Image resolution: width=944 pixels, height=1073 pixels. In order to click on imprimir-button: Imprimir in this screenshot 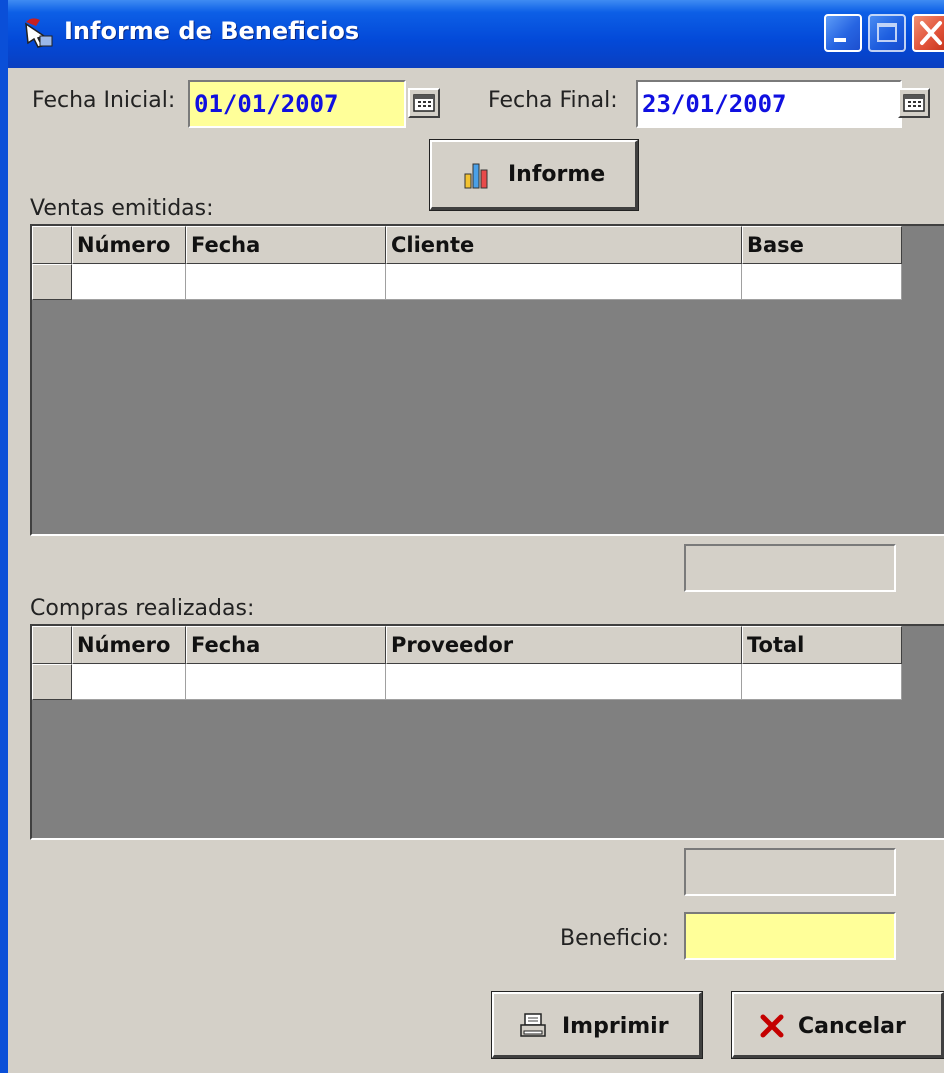, I will do `click(597, 1025)`.